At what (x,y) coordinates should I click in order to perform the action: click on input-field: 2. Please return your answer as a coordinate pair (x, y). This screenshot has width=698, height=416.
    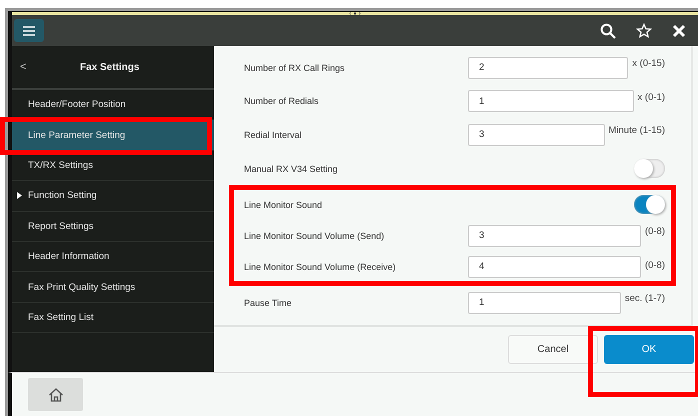
    Looking at the image, I should click on (548, 67).